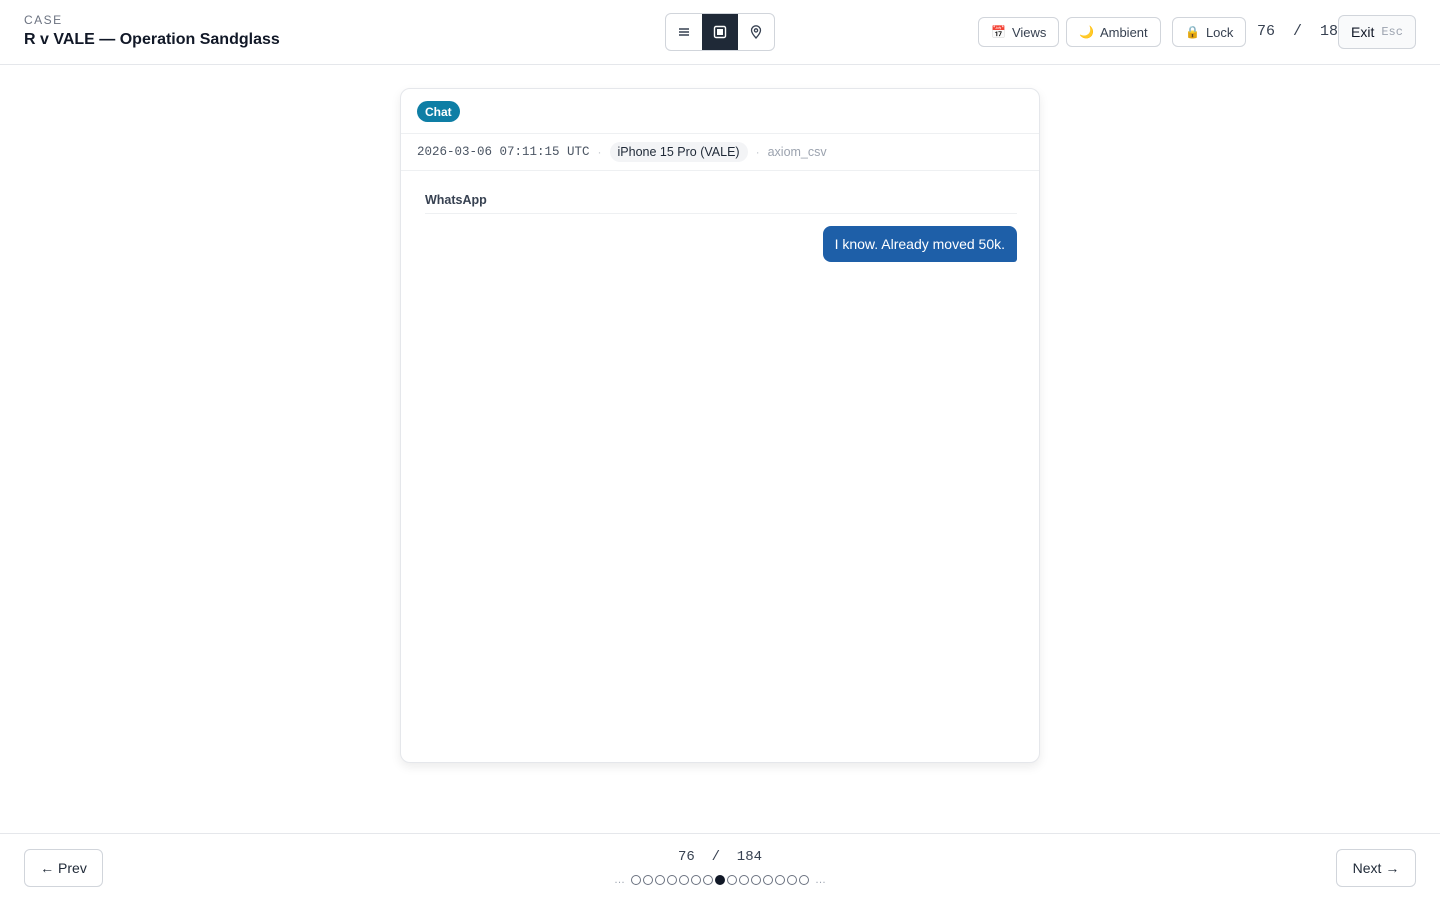 This screenshot has width=1440, height=900. What do you see at coordinates (719, 857) in the screenshot?
I see `footer-counter: 76 / 184` at bounding box center [719, 857].